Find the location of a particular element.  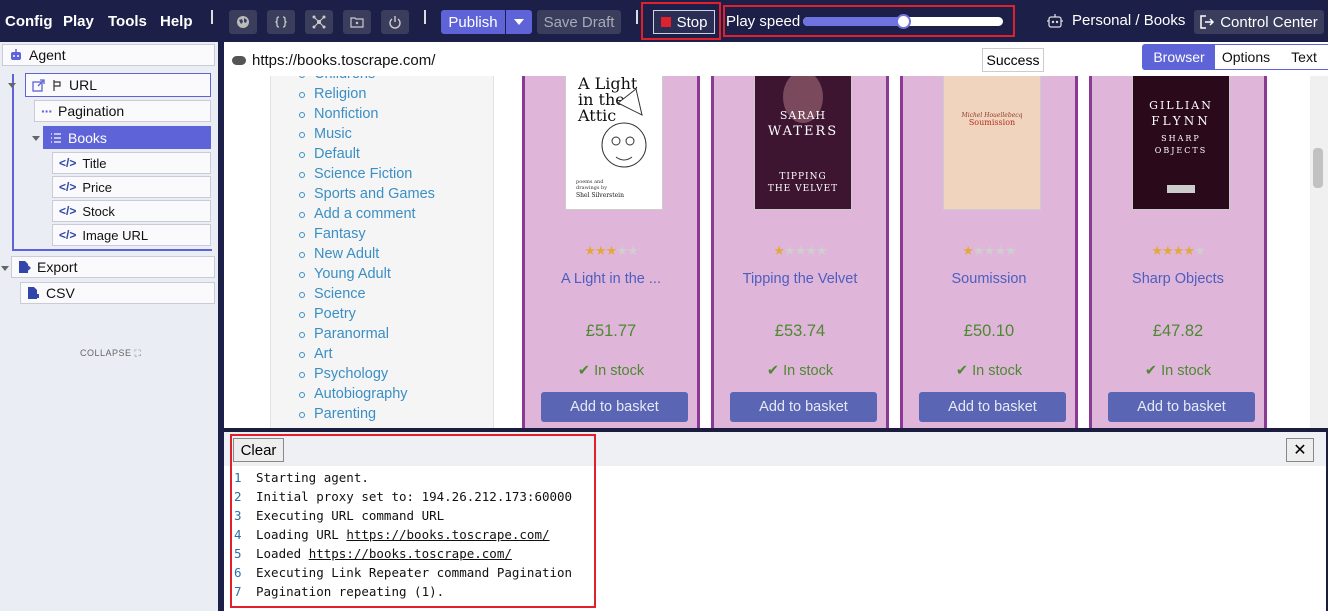

category-link: Fantasy is located at coordinates (332, 234).